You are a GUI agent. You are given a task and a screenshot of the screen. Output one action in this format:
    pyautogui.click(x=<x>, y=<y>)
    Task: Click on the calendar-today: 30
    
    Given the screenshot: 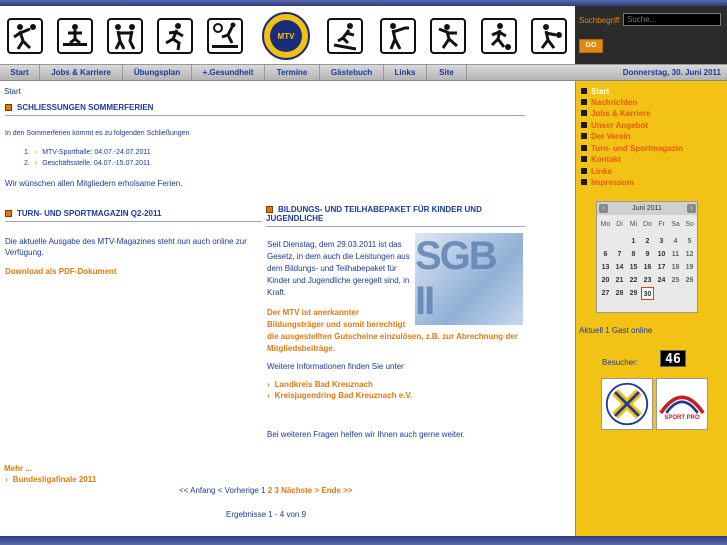 What is the action you would take?
    pyautogui.click(x=647, y=293)
    